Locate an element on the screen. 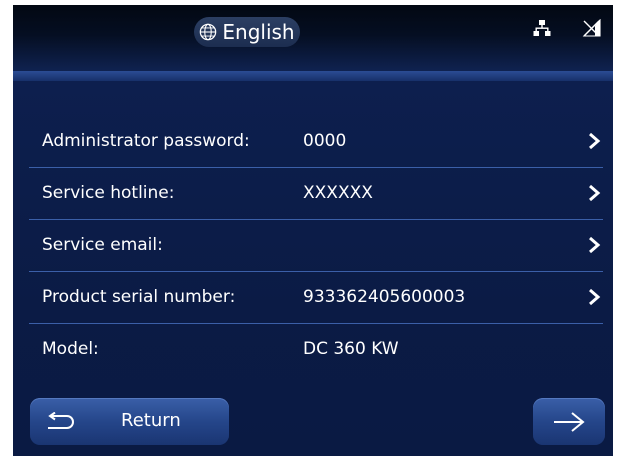  row-label: Model: is located at coordinates (70, 349).